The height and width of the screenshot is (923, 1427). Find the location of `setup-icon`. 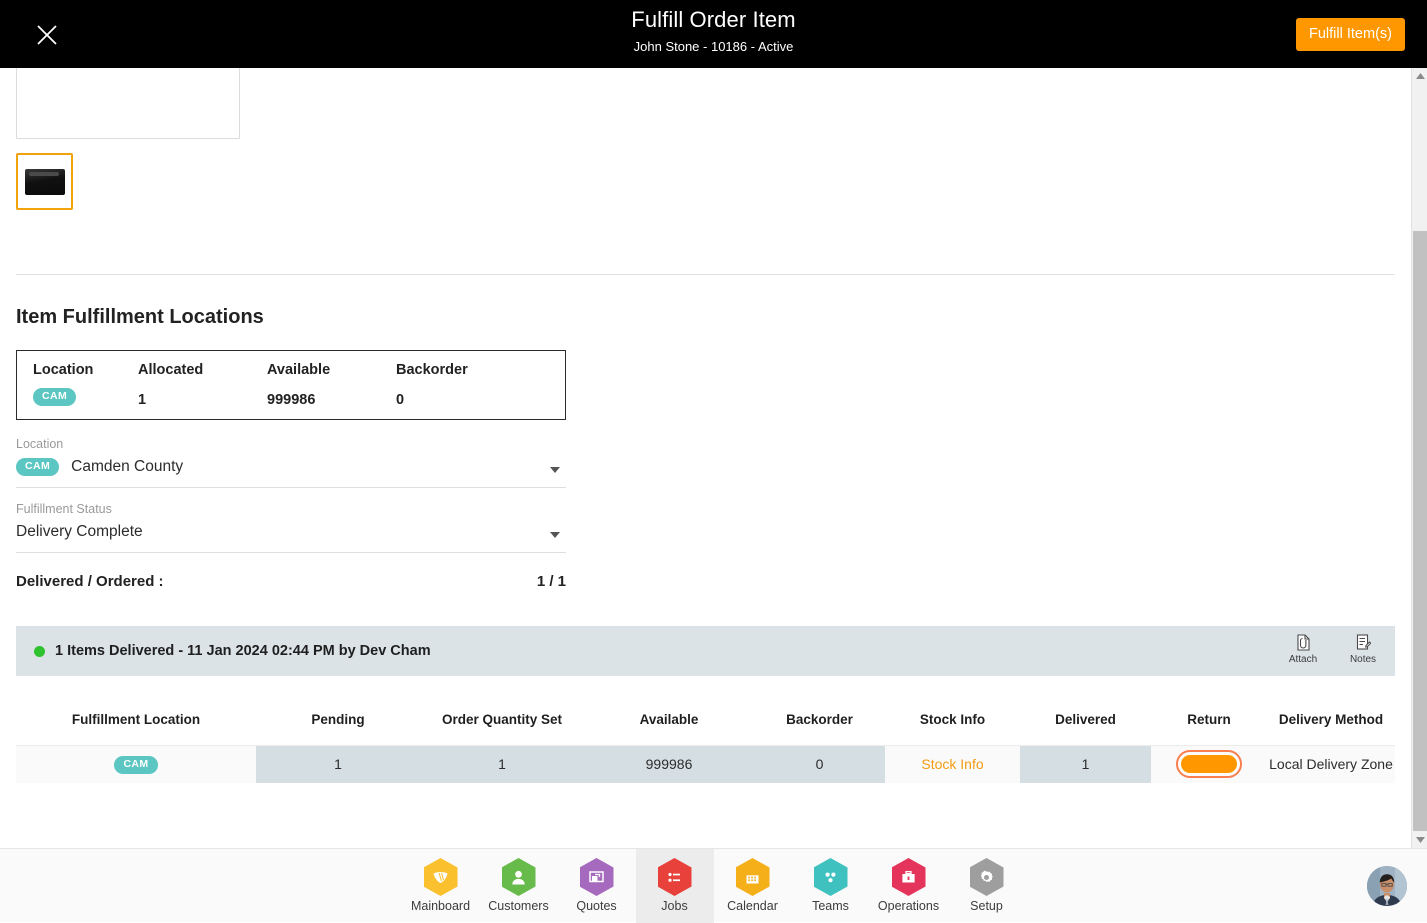

setup-icon is located at coordinates (987, 877).